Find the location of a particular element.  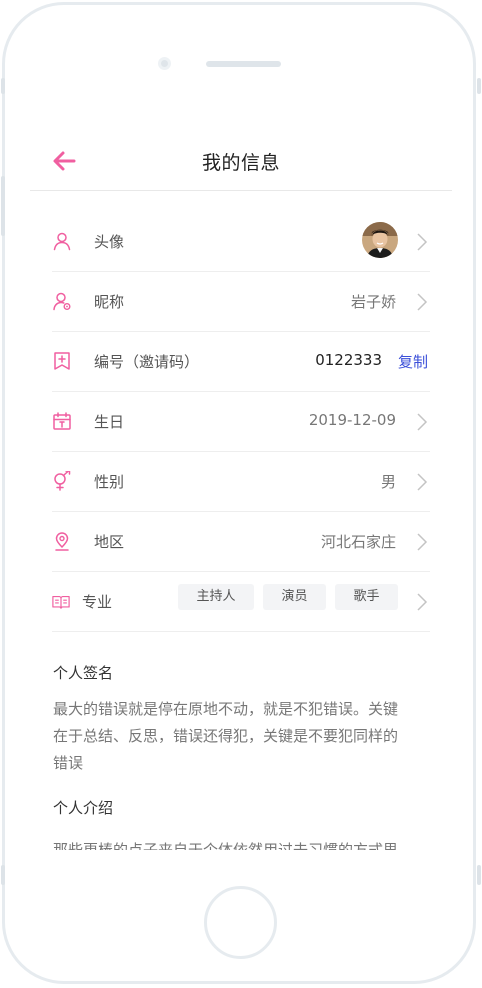

row-birthday: 生日 2019-12-09 is located at coordinates (241, 422).